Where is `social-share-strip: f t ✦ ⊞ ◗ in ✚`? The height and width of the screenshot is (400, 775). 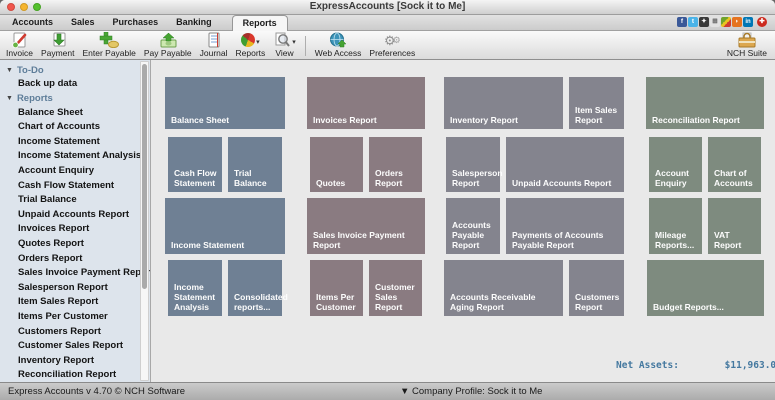
social-share-strip: f t ✦ ⊞ ◗ in ✚ is located at coordinates (722, 22).